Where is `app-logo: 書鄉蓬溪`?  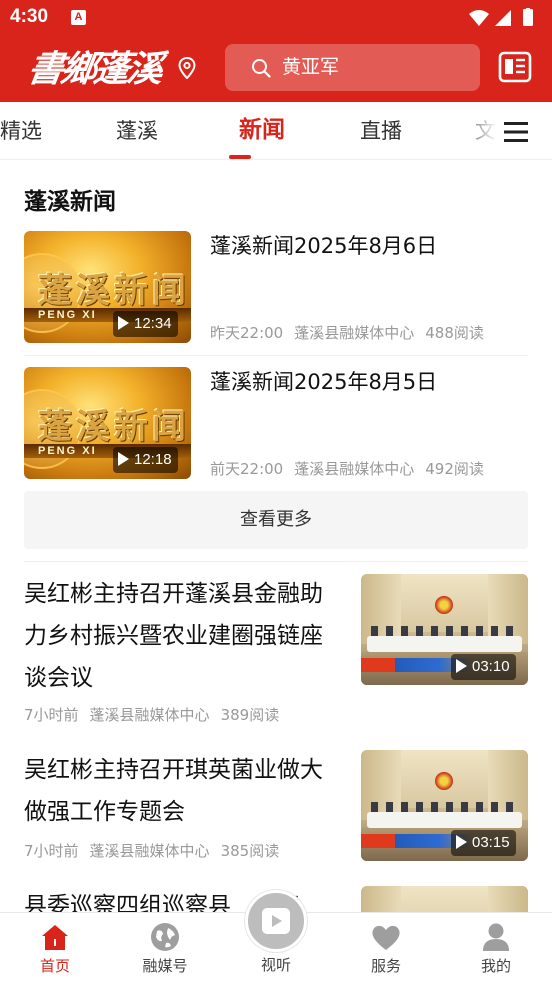
app-logo: 書鄉蓬溪 is located at coordinates (94, 69).